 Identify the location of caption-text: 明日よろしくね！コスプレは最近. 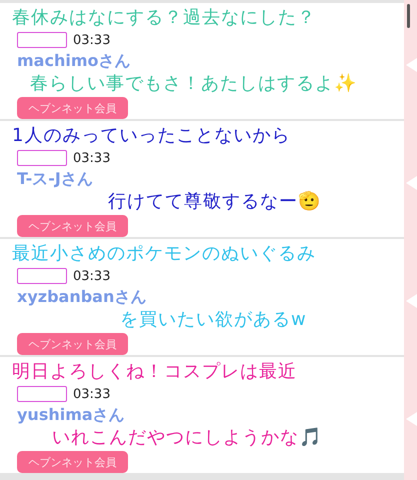
(154, 372).